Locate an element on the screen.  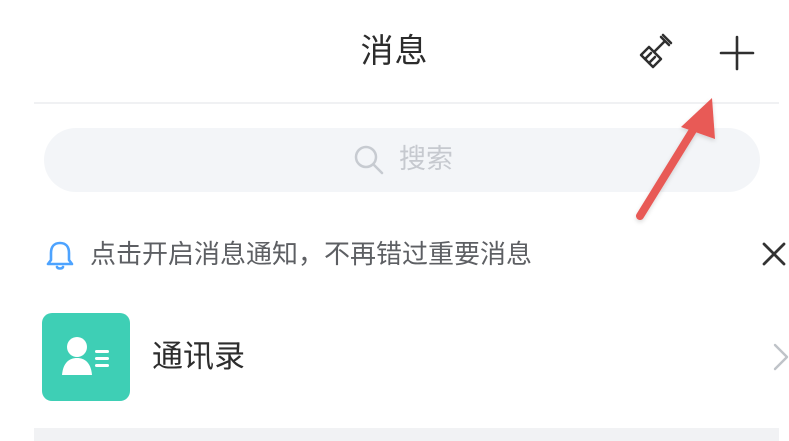
chevron-right-icon is located at coordinates (778, 357).